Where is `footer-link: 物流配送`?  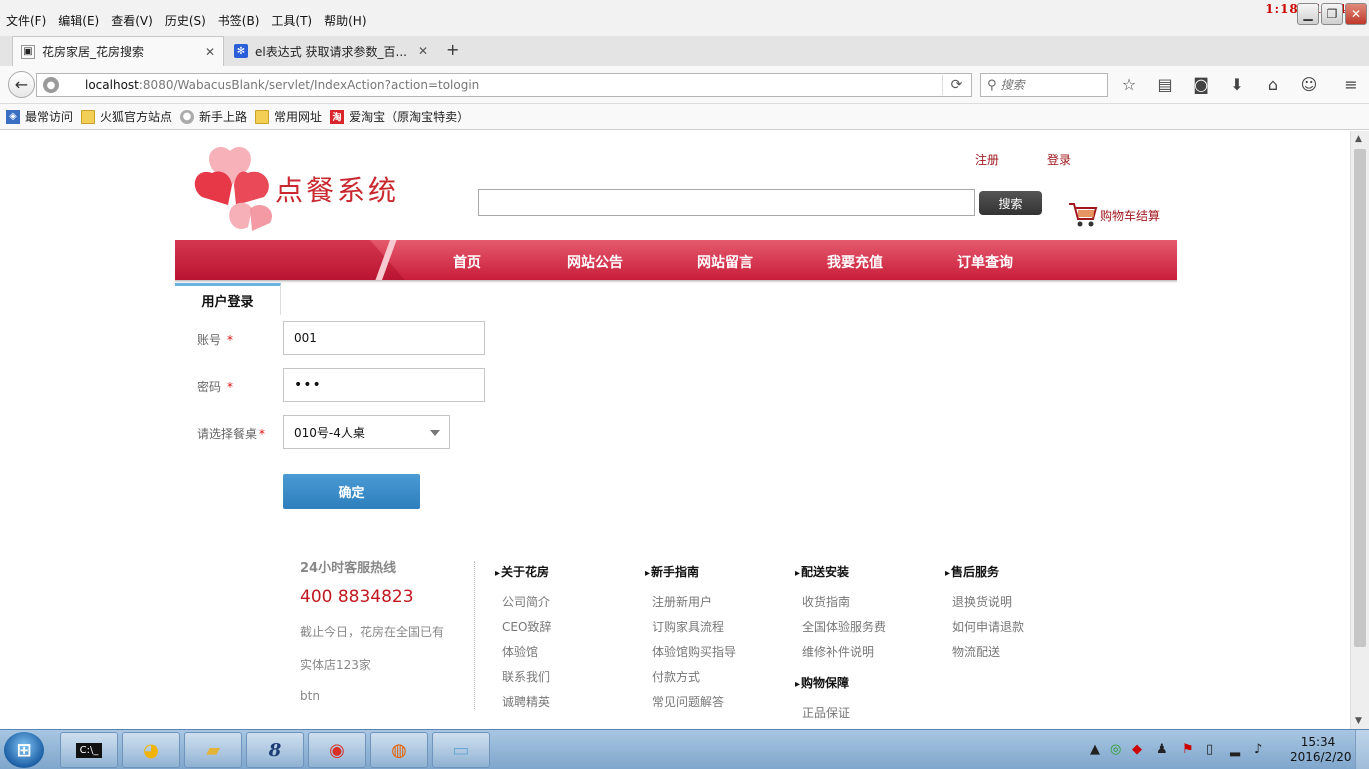 footer-link: 物流配送 is located at coordinates (976, 651).